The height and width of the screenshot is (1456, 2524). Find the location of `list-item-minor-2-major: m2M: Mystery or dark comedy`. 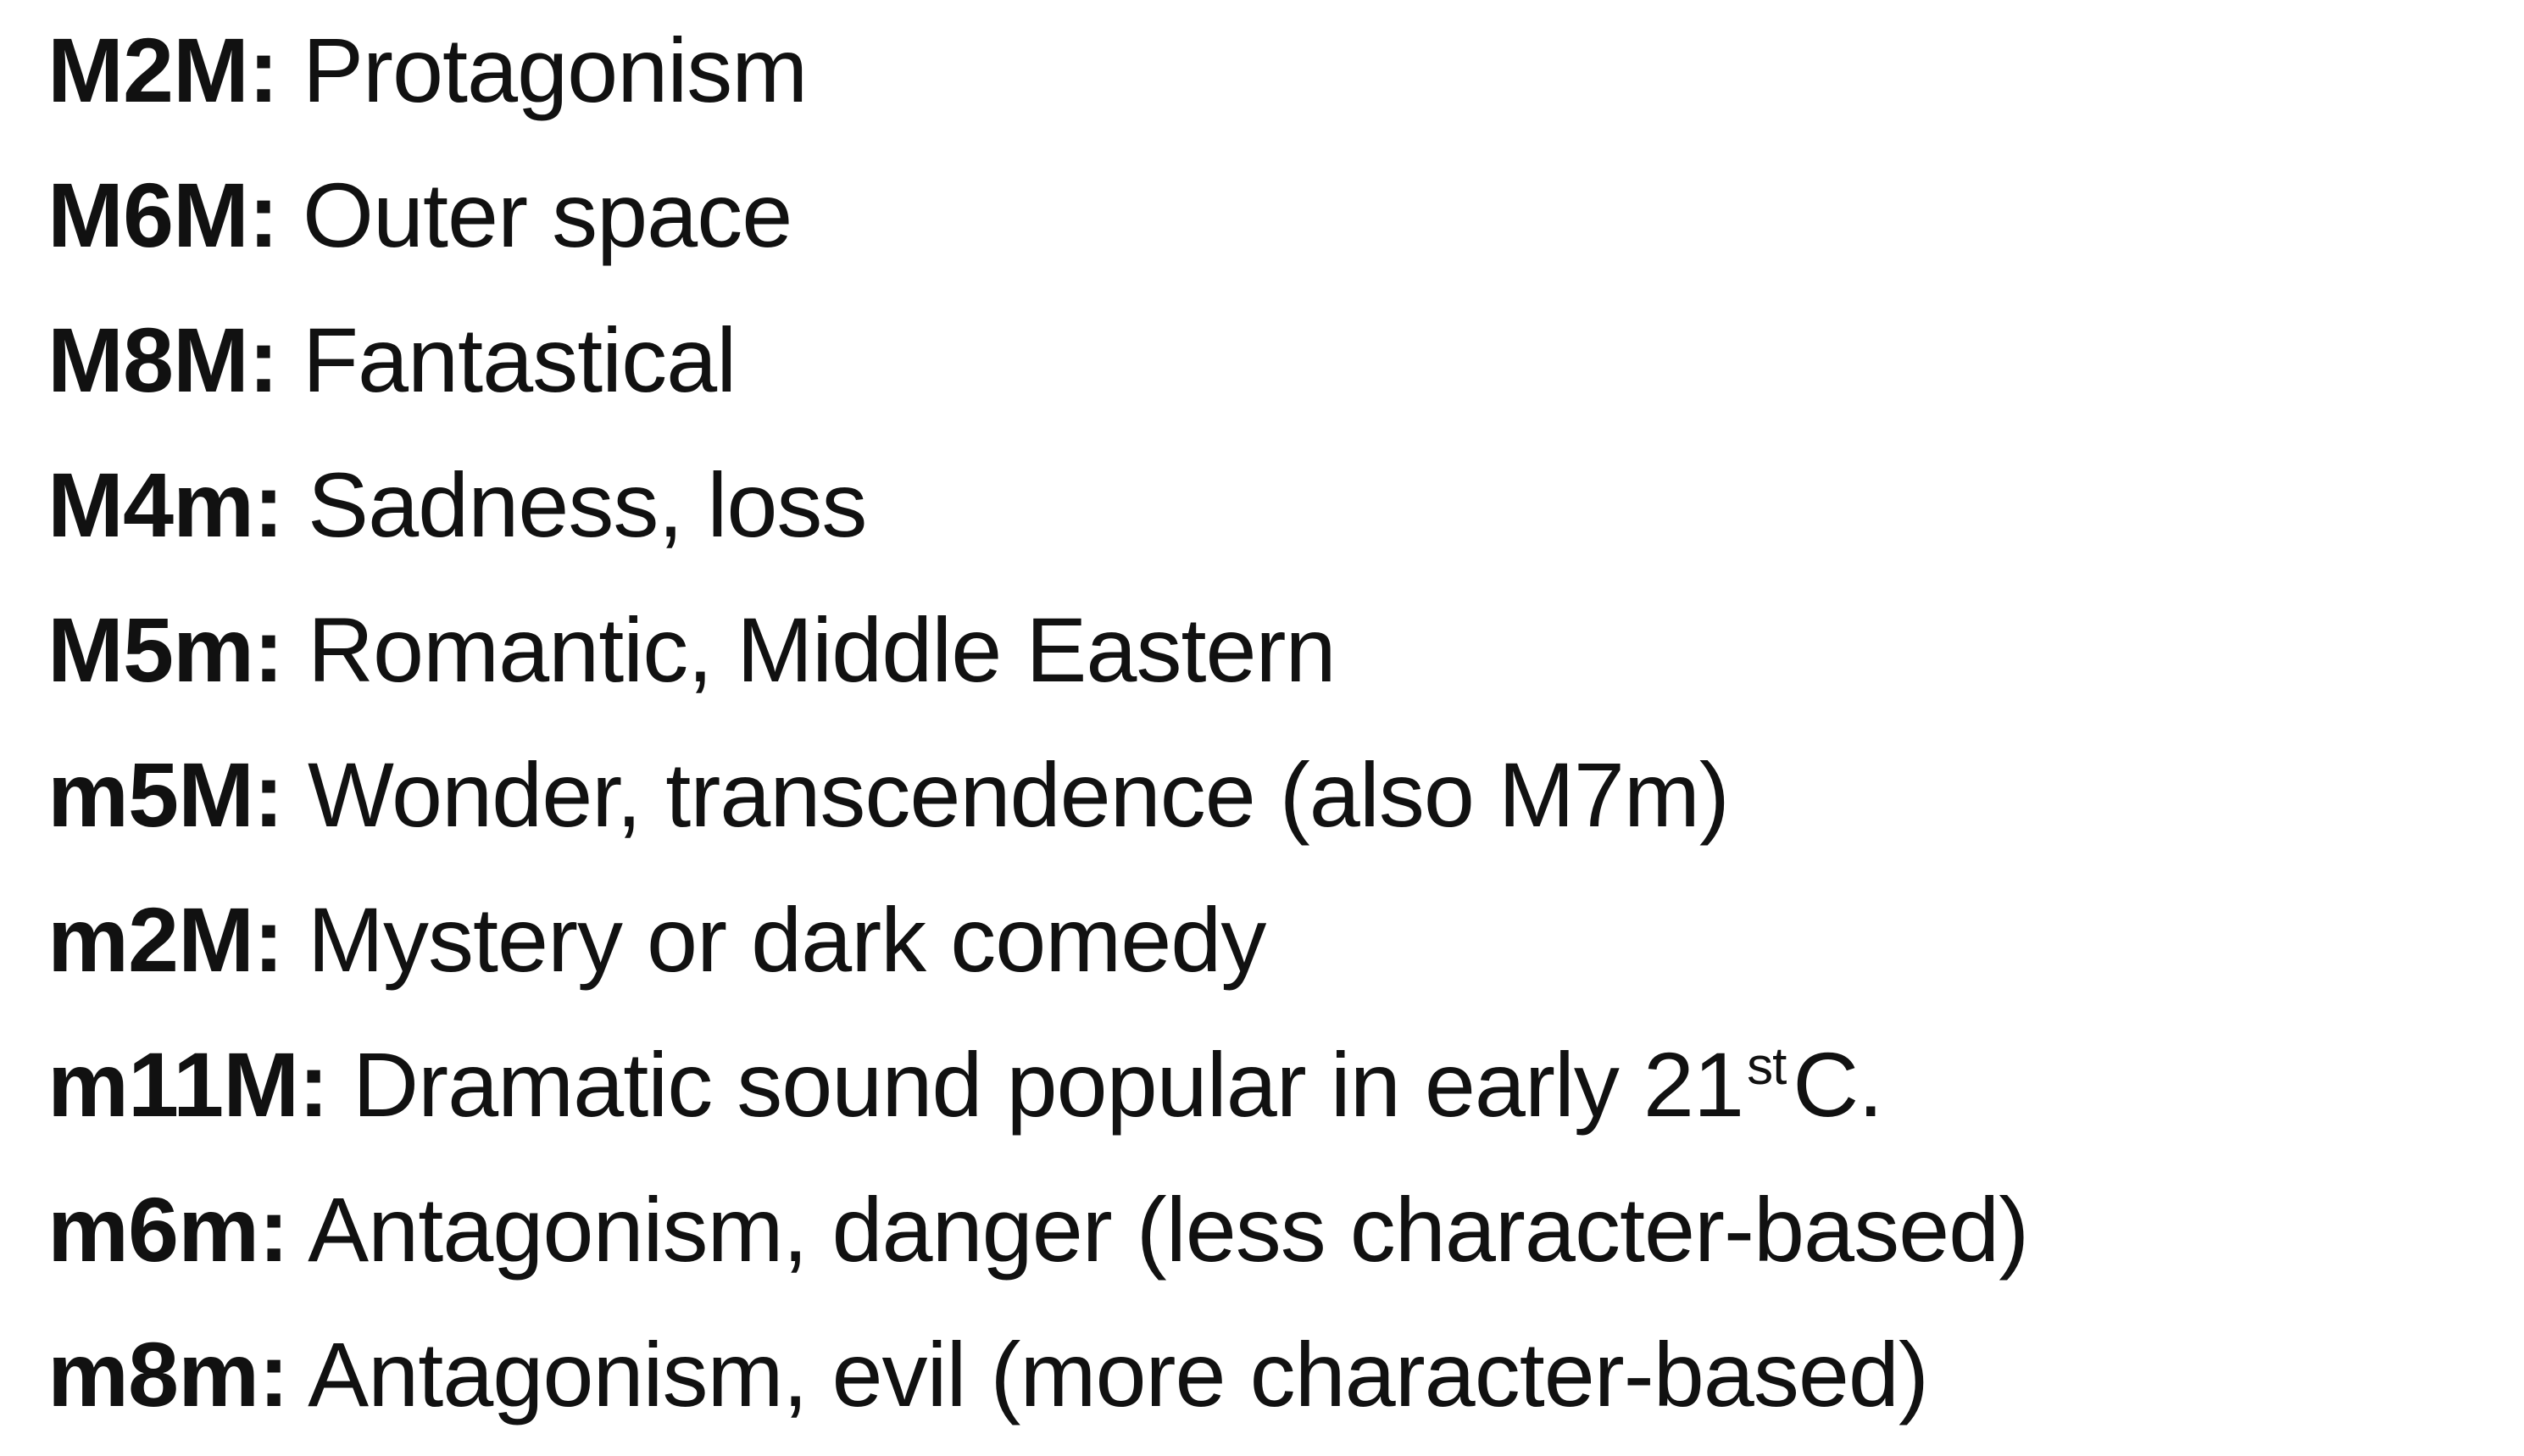

list-item-minor-2-major: m2M: Mystery or dark comedy is located at coordinates (1037, 948).